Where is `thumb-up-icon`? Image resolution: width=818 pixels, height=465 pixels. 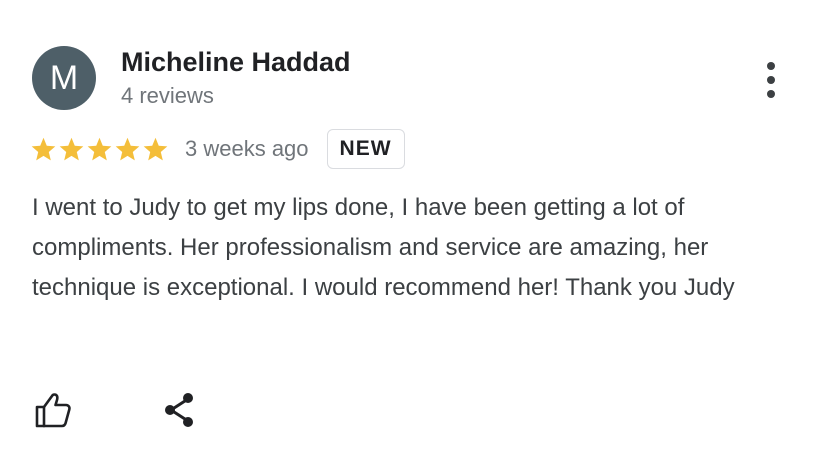 thumb-up-icon is located at coordinates (53, 410).